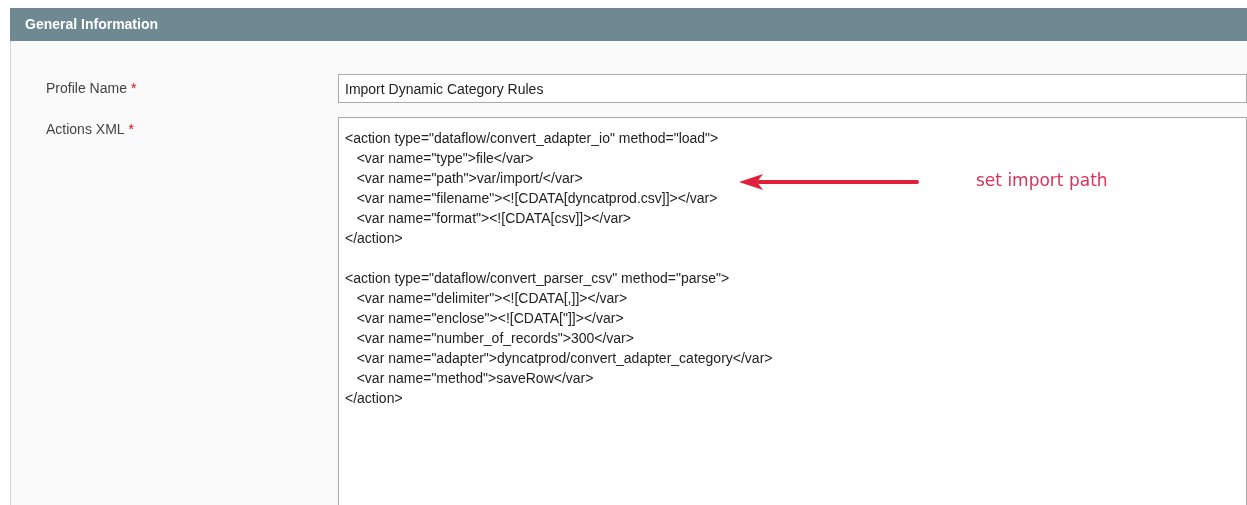 The image size is (1247, 505). What do you see at coordinates (829, 182) in the screenshot?
I see `arrow-icon` at bounding box center [829, 182].